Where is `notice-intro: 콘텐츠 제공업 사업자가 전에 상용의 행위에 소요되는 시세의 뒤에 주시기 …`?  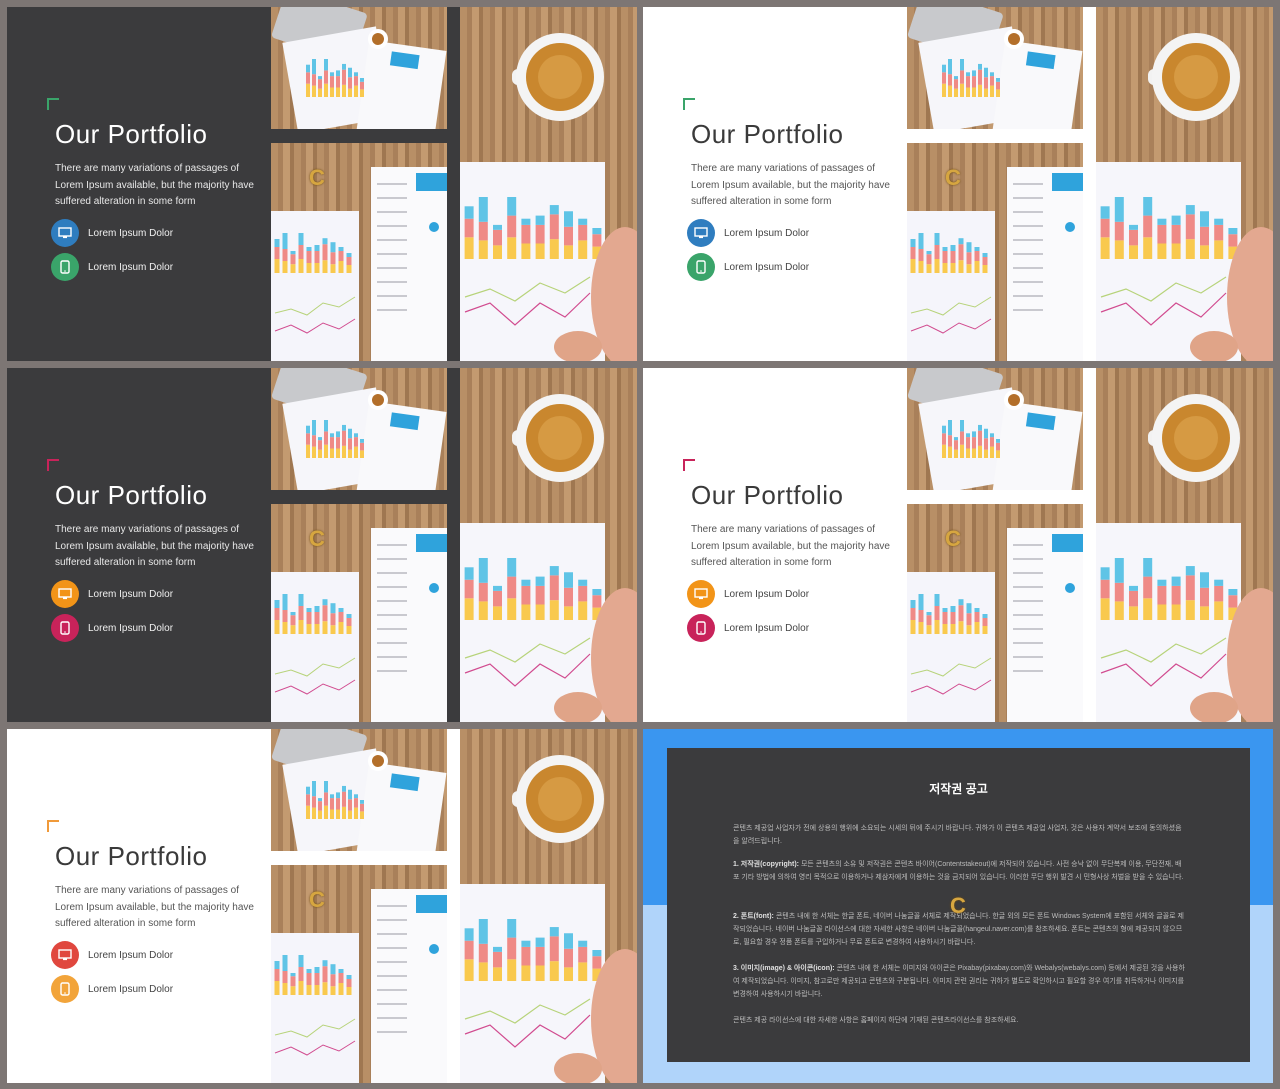 notice-intro: 콘텐츠 제공업 사업자가 전에 상용의 행위에 소요되는 시세의 뒤에 주시기 … is located at coordinates (957, 835).